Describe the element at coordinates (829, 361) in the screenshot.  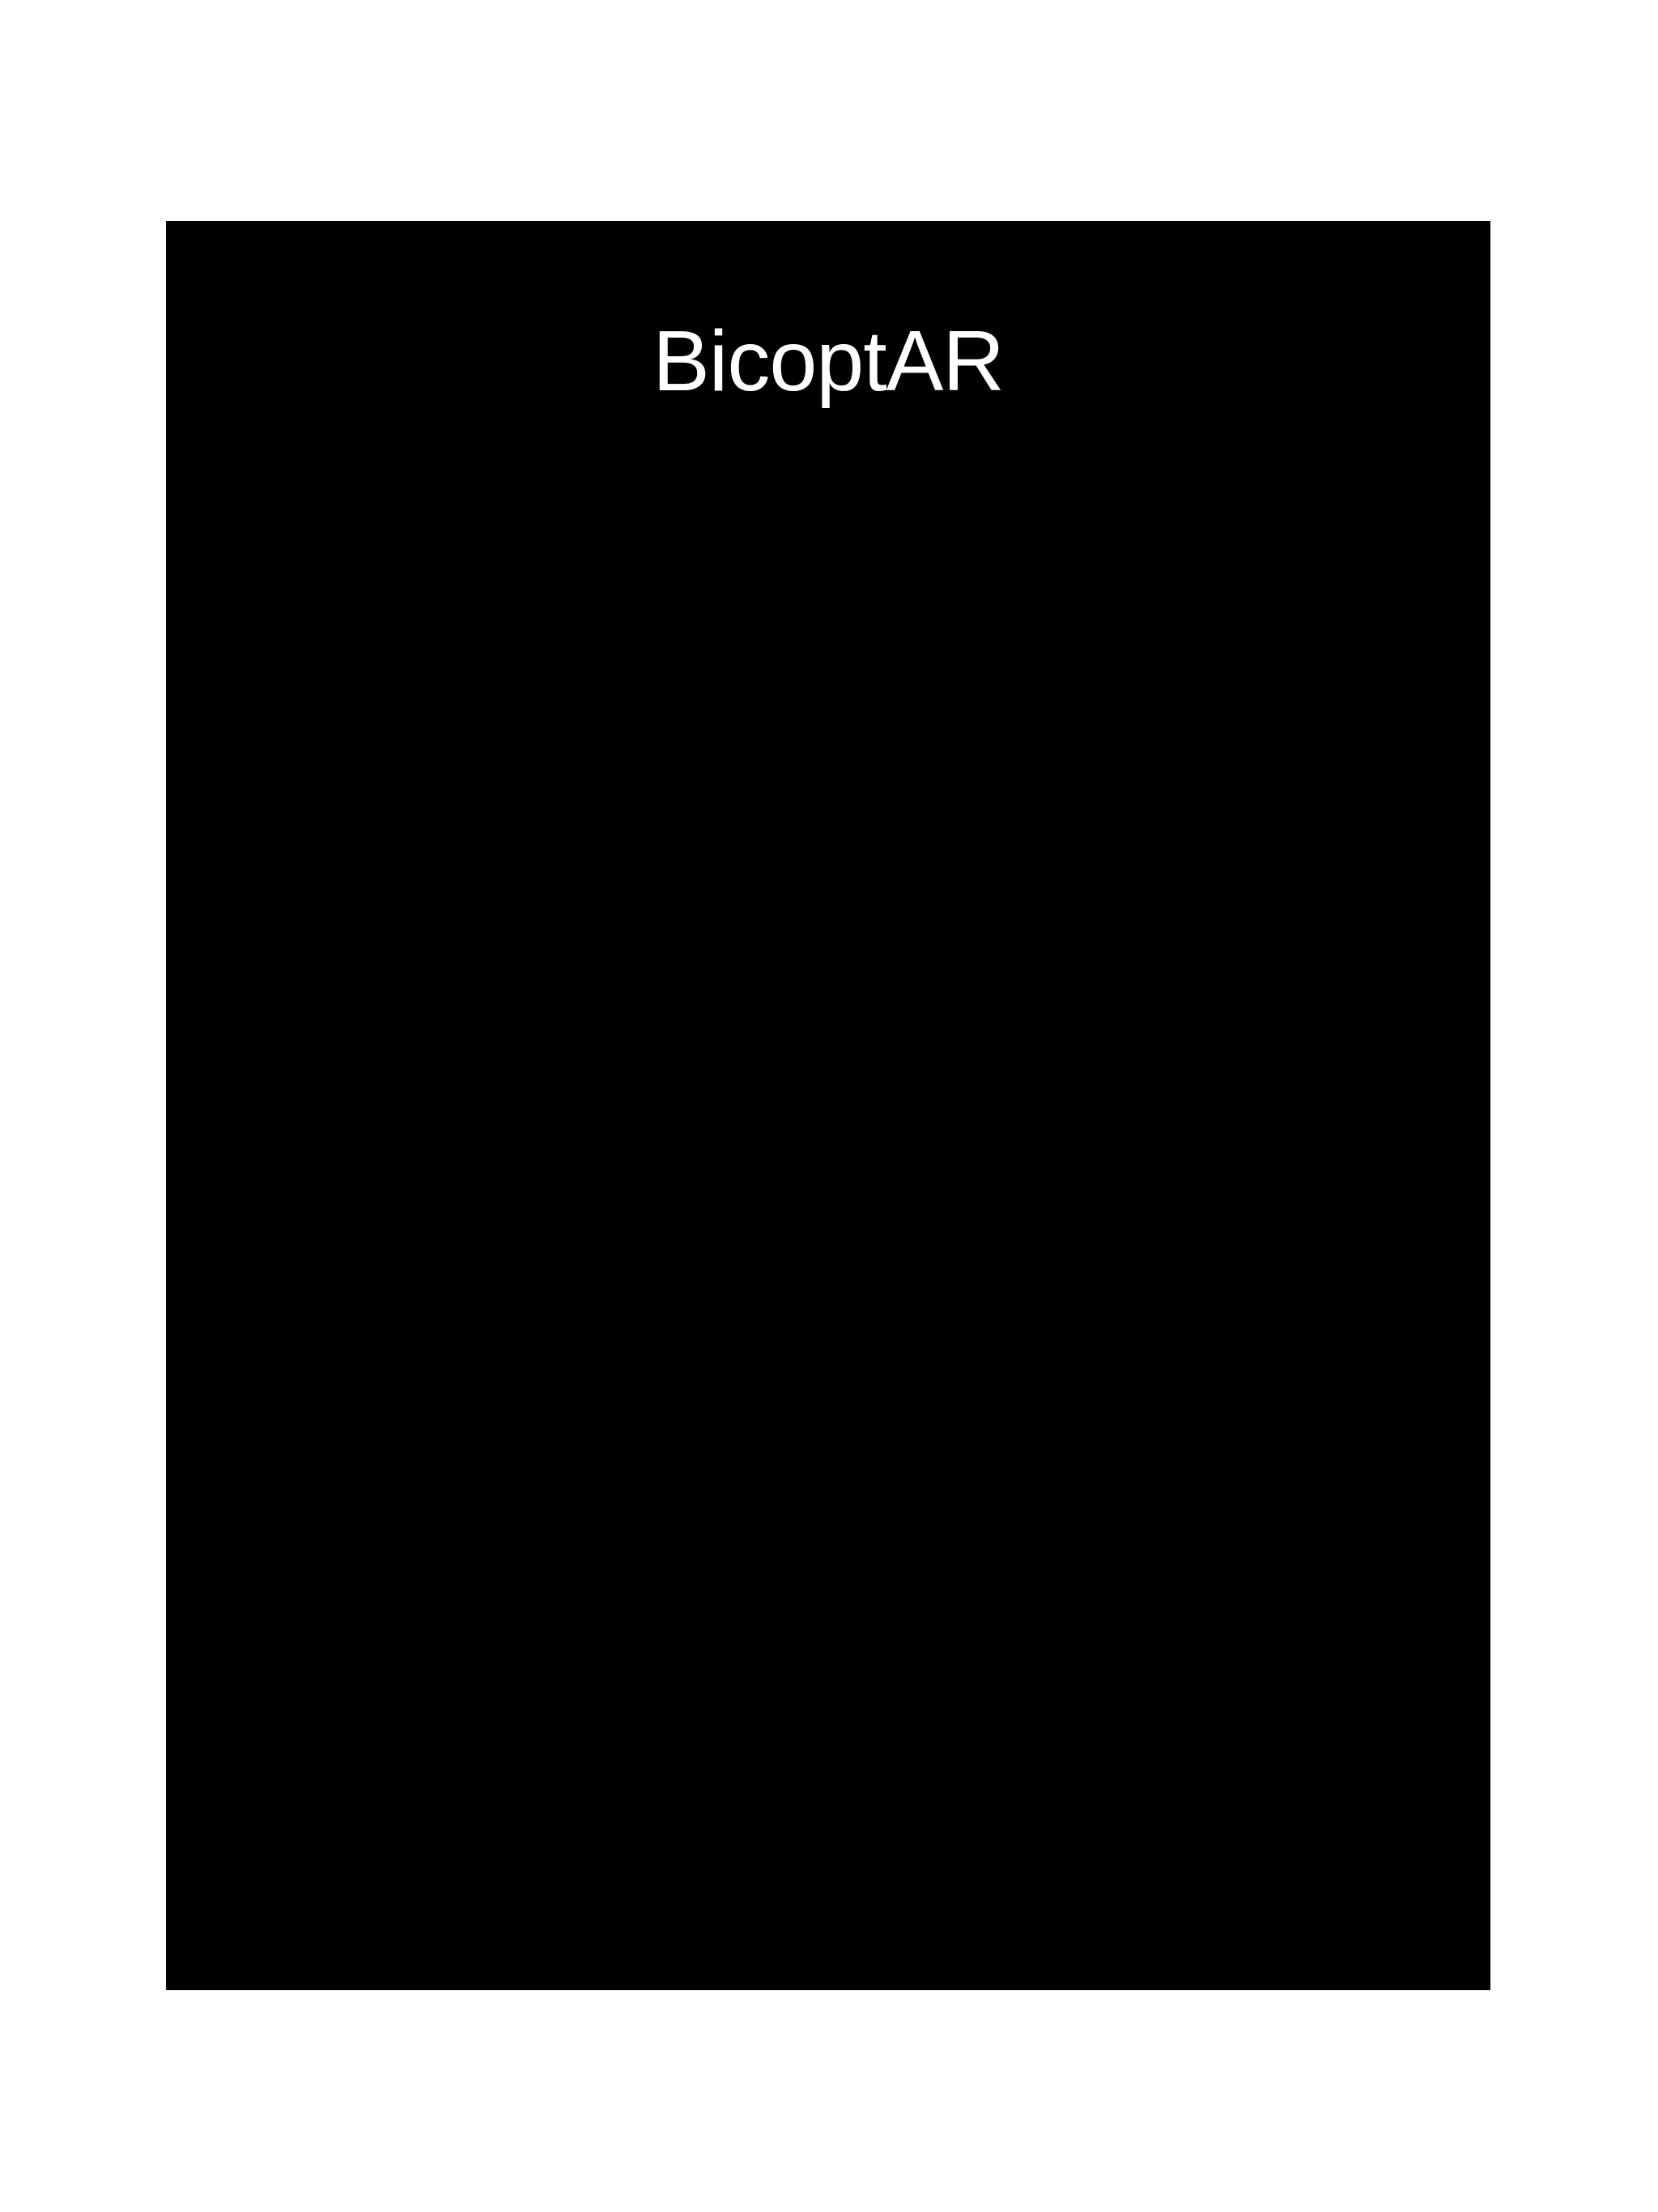
I see `app-title: BicoptAR` at that location.